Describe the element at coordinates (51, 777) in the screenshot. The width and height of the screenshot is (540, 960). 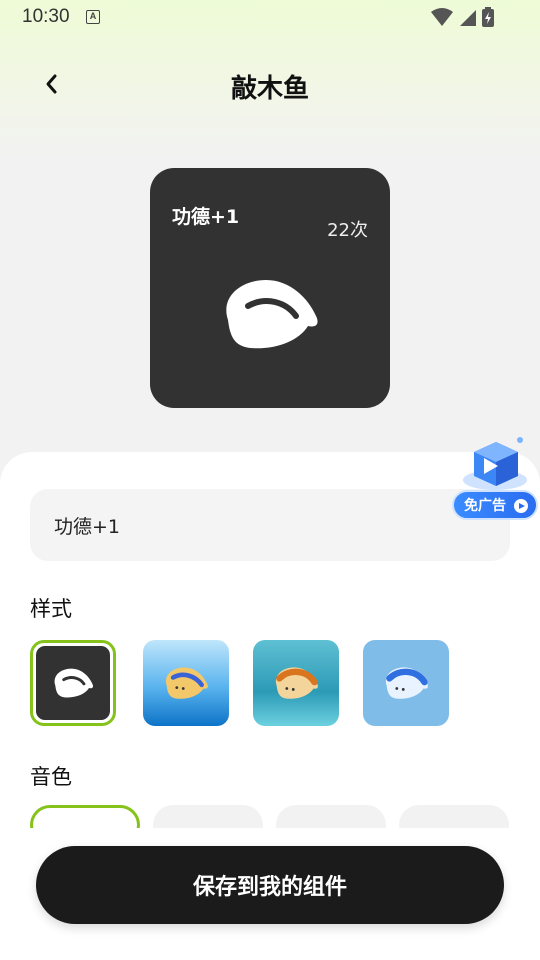
I see `sound-section-title: 音色` at that location.